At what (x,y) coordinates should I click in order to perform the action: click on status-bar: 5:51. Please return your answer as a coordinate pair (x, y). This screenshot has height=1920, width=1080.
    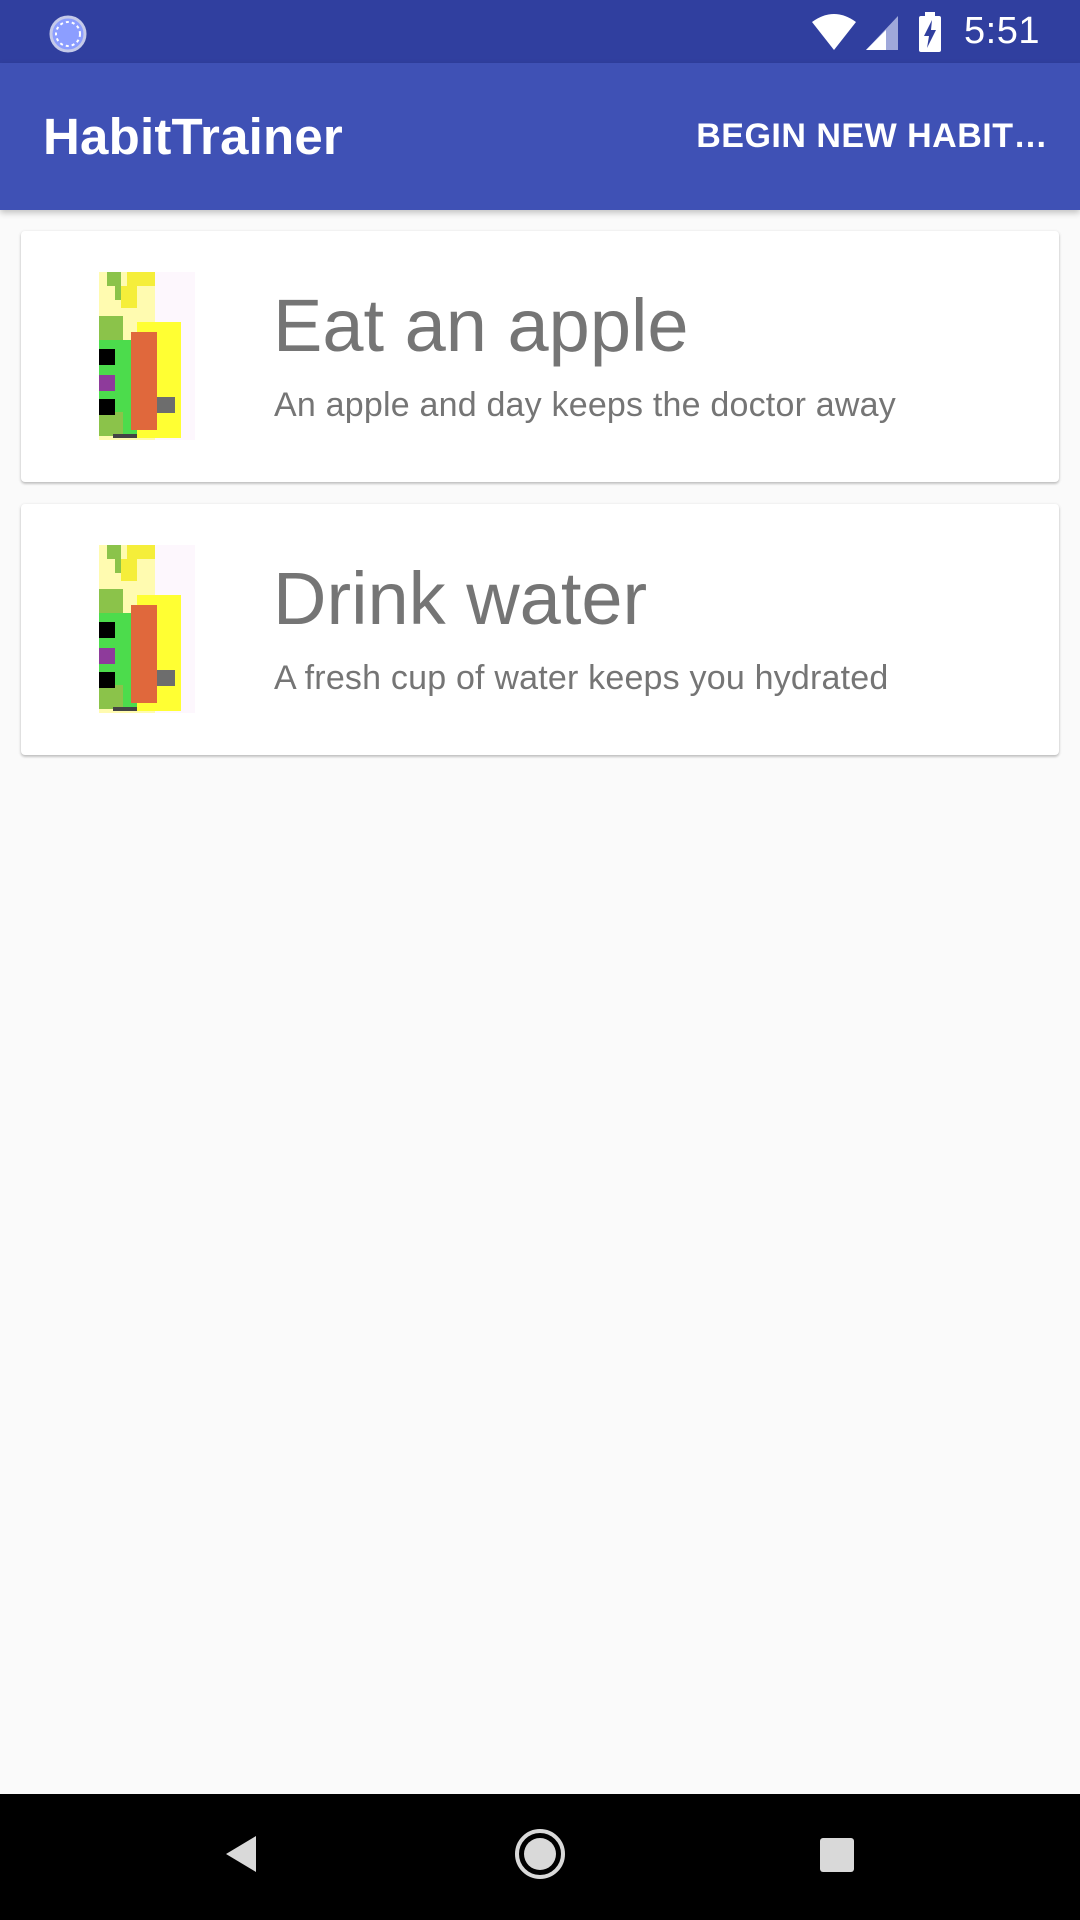
    Looking at the image, I should click on (540, 31).